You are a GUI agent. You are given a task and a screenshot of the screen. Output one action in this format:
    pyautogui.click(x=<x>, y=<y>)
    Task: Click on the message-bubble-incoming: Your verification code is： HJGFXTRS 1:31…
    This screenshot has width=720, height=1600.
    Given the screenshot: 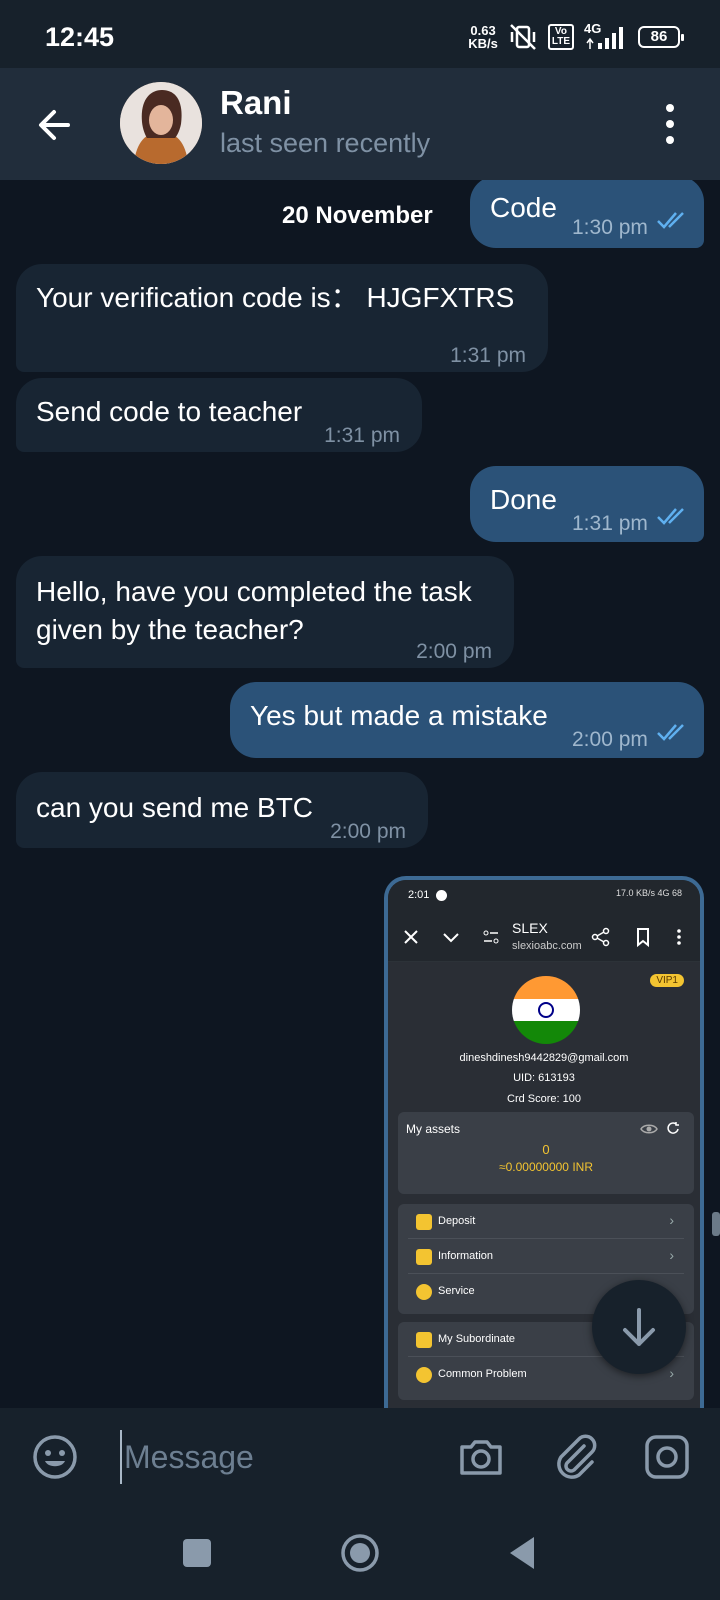 What is the action you would take?
    pyautogui.click(x=282, y=318)
    